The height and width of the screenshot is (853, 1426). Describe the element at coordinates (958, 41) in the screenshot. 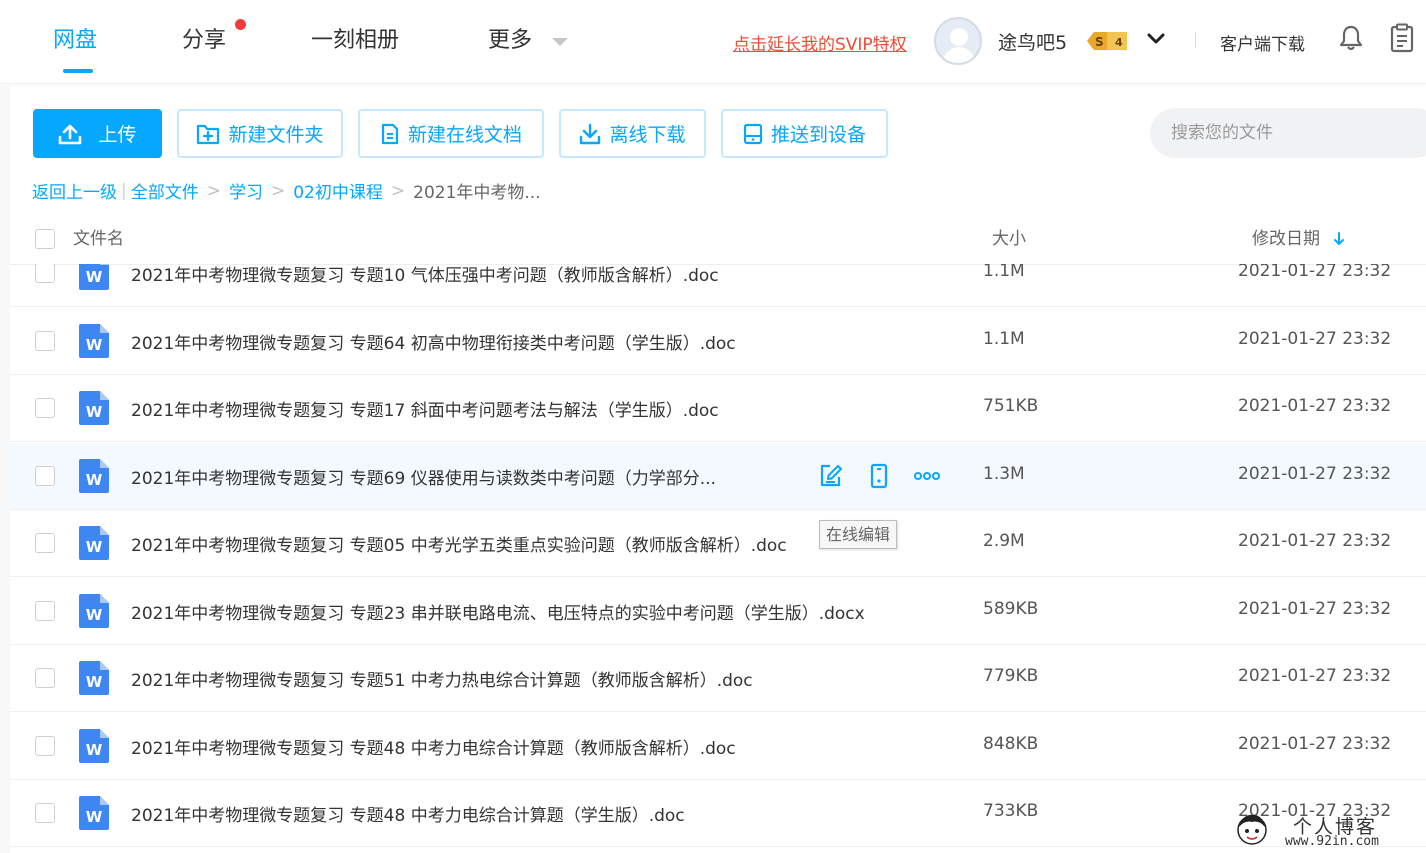

I see `avatar` at that location.